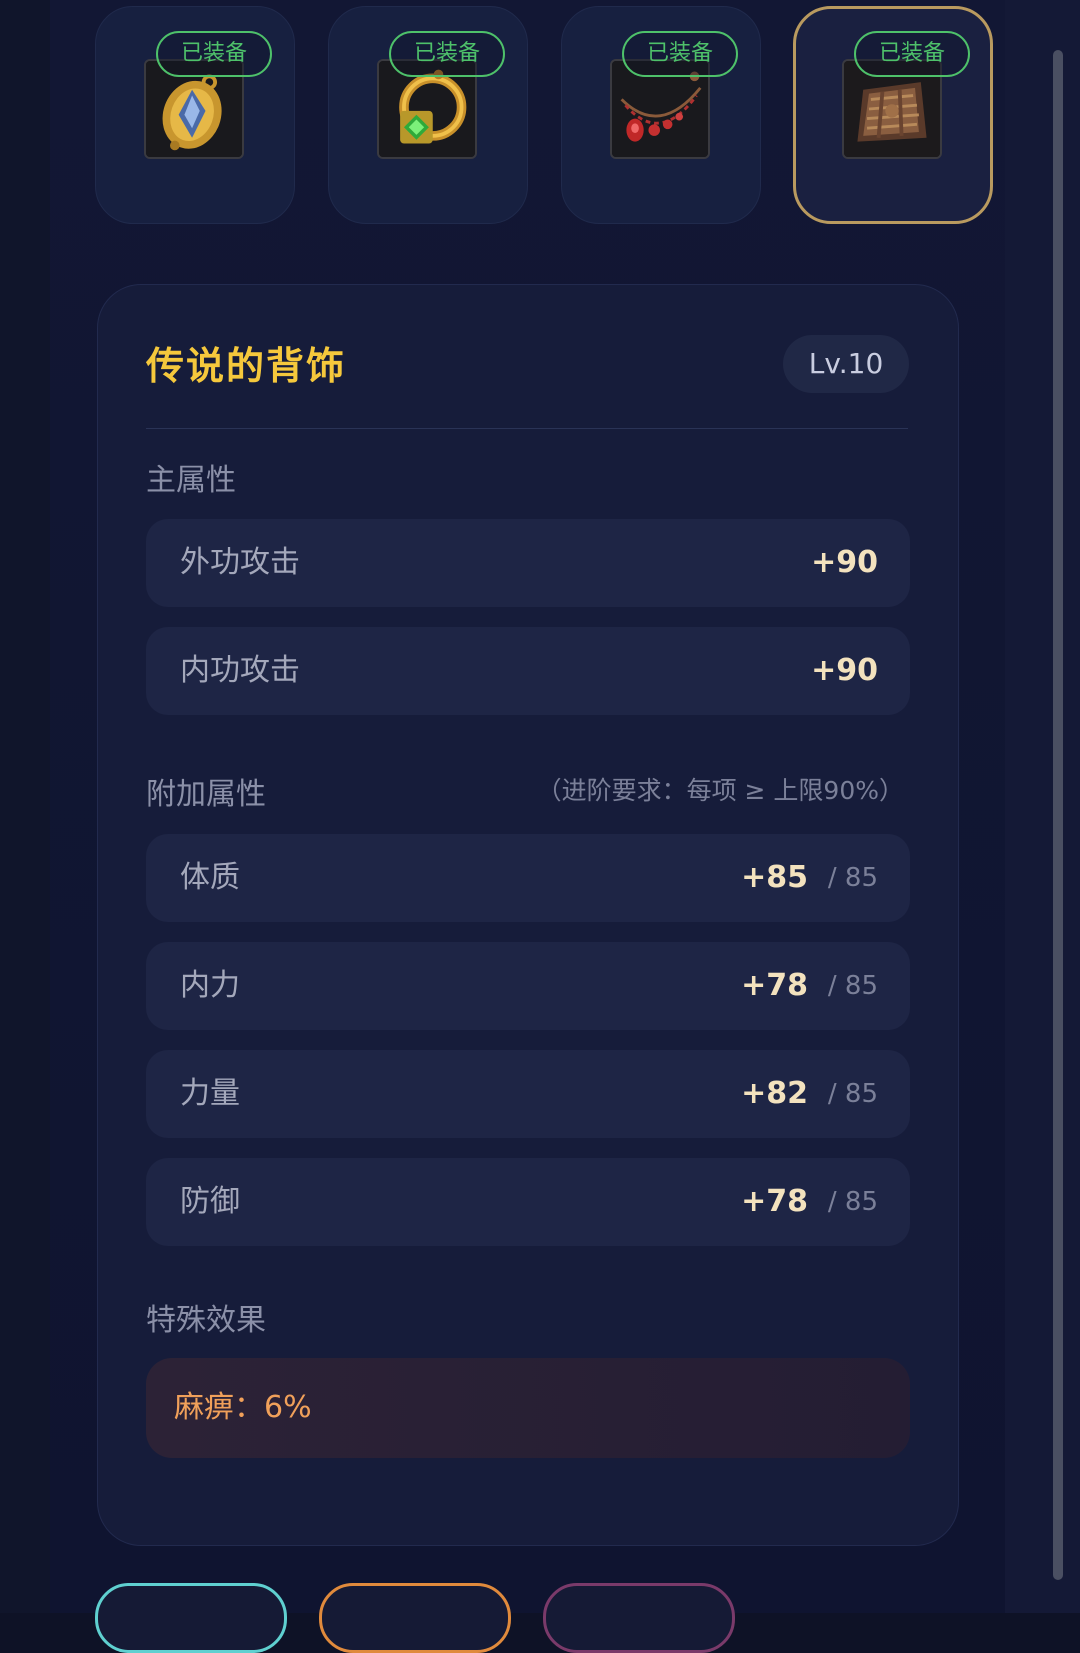  Describe the element at coordinates (210, 985) in the screenshot. I see `stat-name: 内力` at that location.